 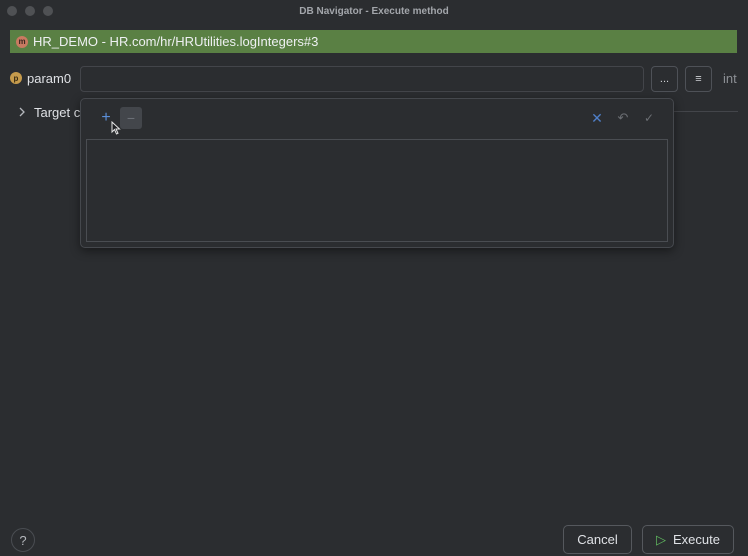 I want to click on close-window-button, so click(x=12, y=11).